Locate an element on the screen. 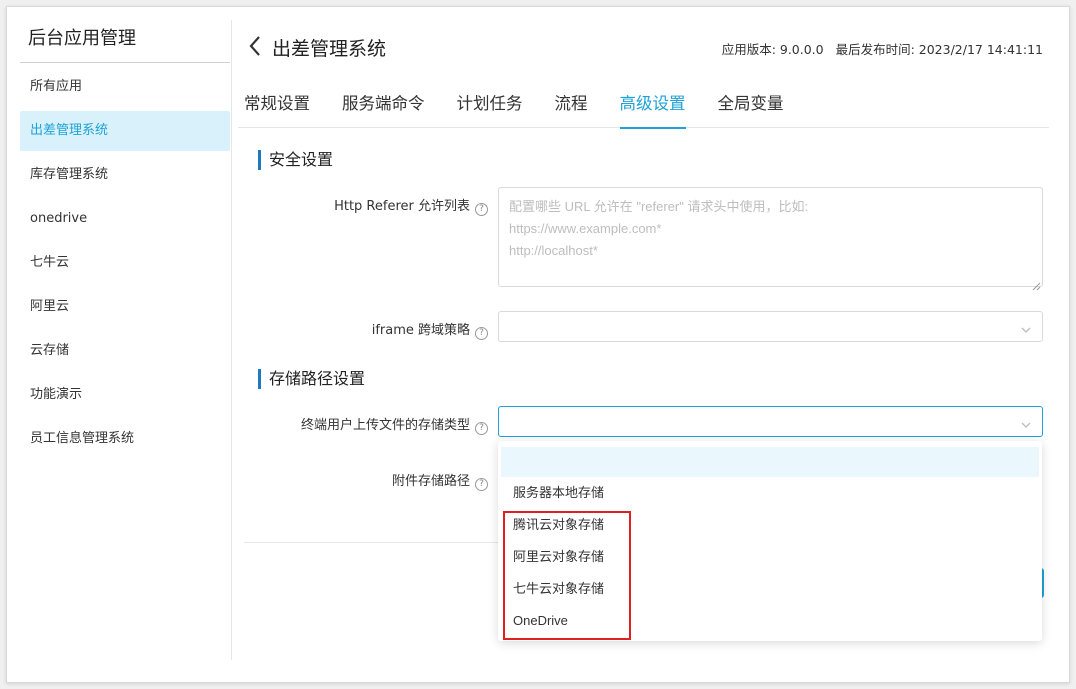 This screenshot has height=689, width=1076. upload-type-label-row: 终端用户上传文件的存储类型? is located at coordinates (394, 424).